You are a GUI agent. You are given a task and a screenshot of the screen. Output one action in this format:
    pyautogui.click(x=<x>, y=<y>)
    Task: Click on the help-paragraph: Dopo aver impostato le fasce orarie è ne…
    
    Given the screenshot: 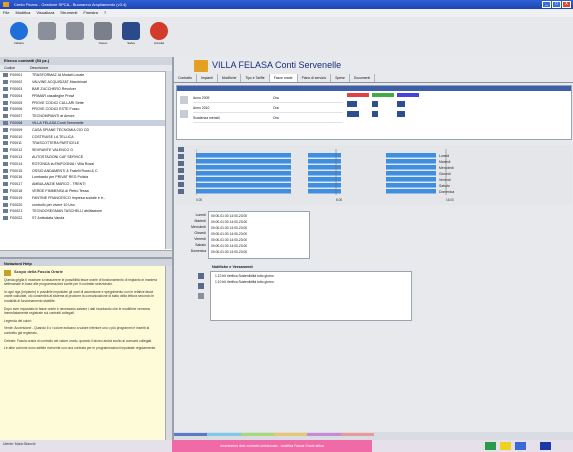 What is the action you would take?
    pyautogui.click(x=77, y=311)
    